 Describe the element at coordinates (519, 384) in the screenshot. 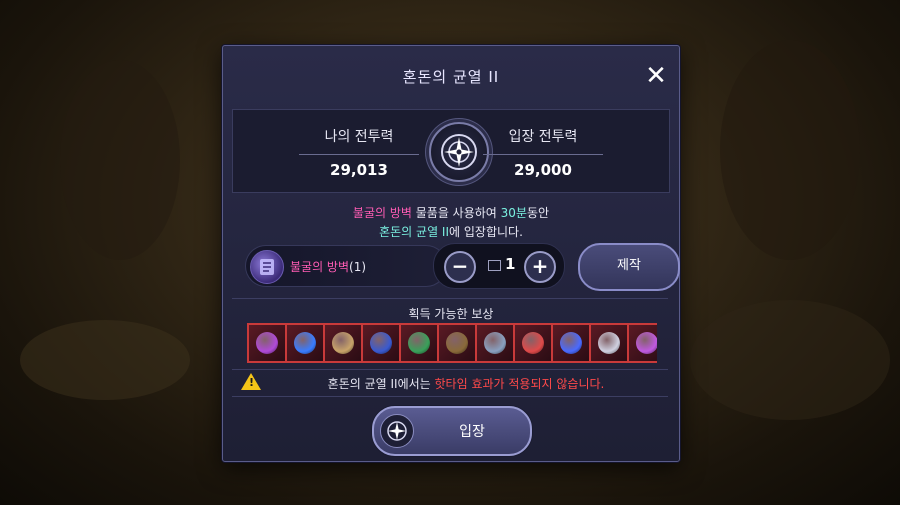

I see `warning-highlight: 핫타임 효과가 적용되지 않습니다.` at that location.